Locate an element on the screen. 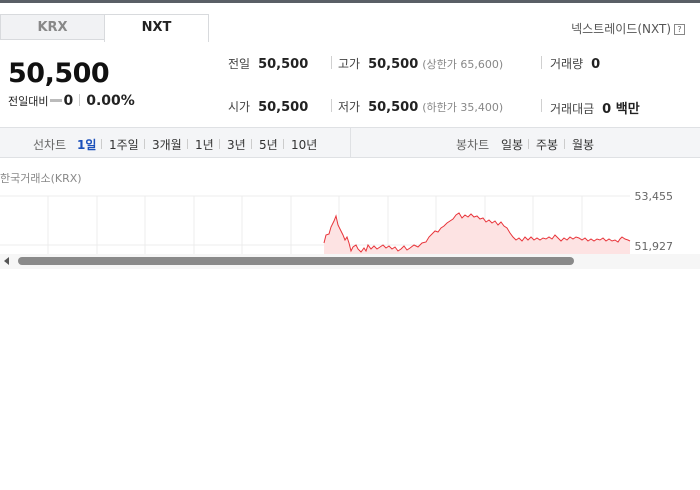 The height and width of the screenshot is (490, 700). stat-open: 시가 50,500 is located at coordinates (268, 106).